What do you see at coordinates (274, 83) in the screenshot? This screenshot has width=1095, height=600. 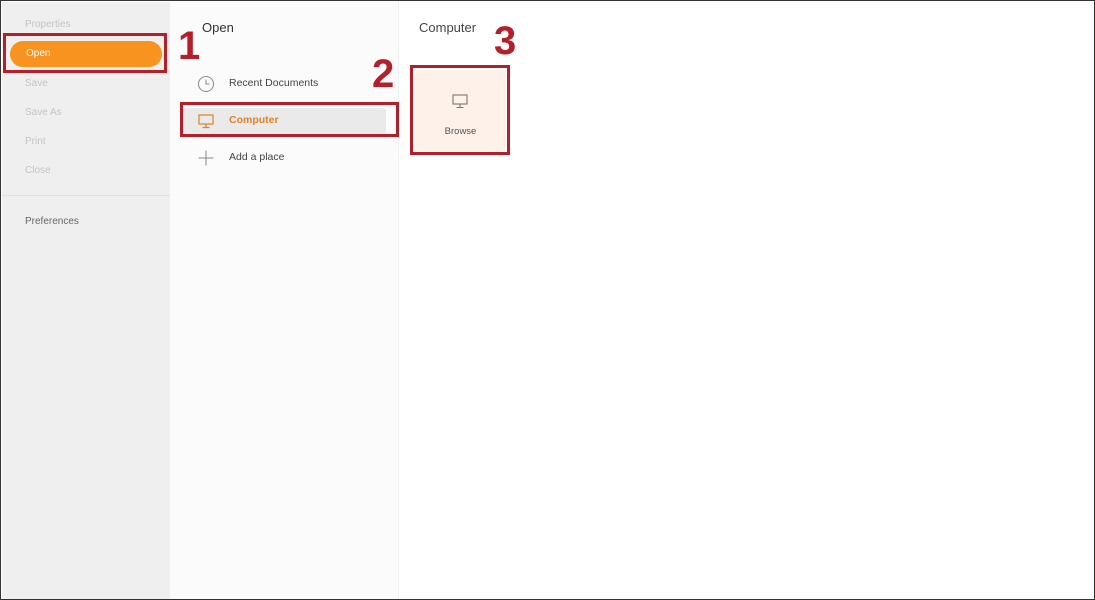 I see `place-recent-documents-label: Recent Documents` at bounding box center [274, 83].